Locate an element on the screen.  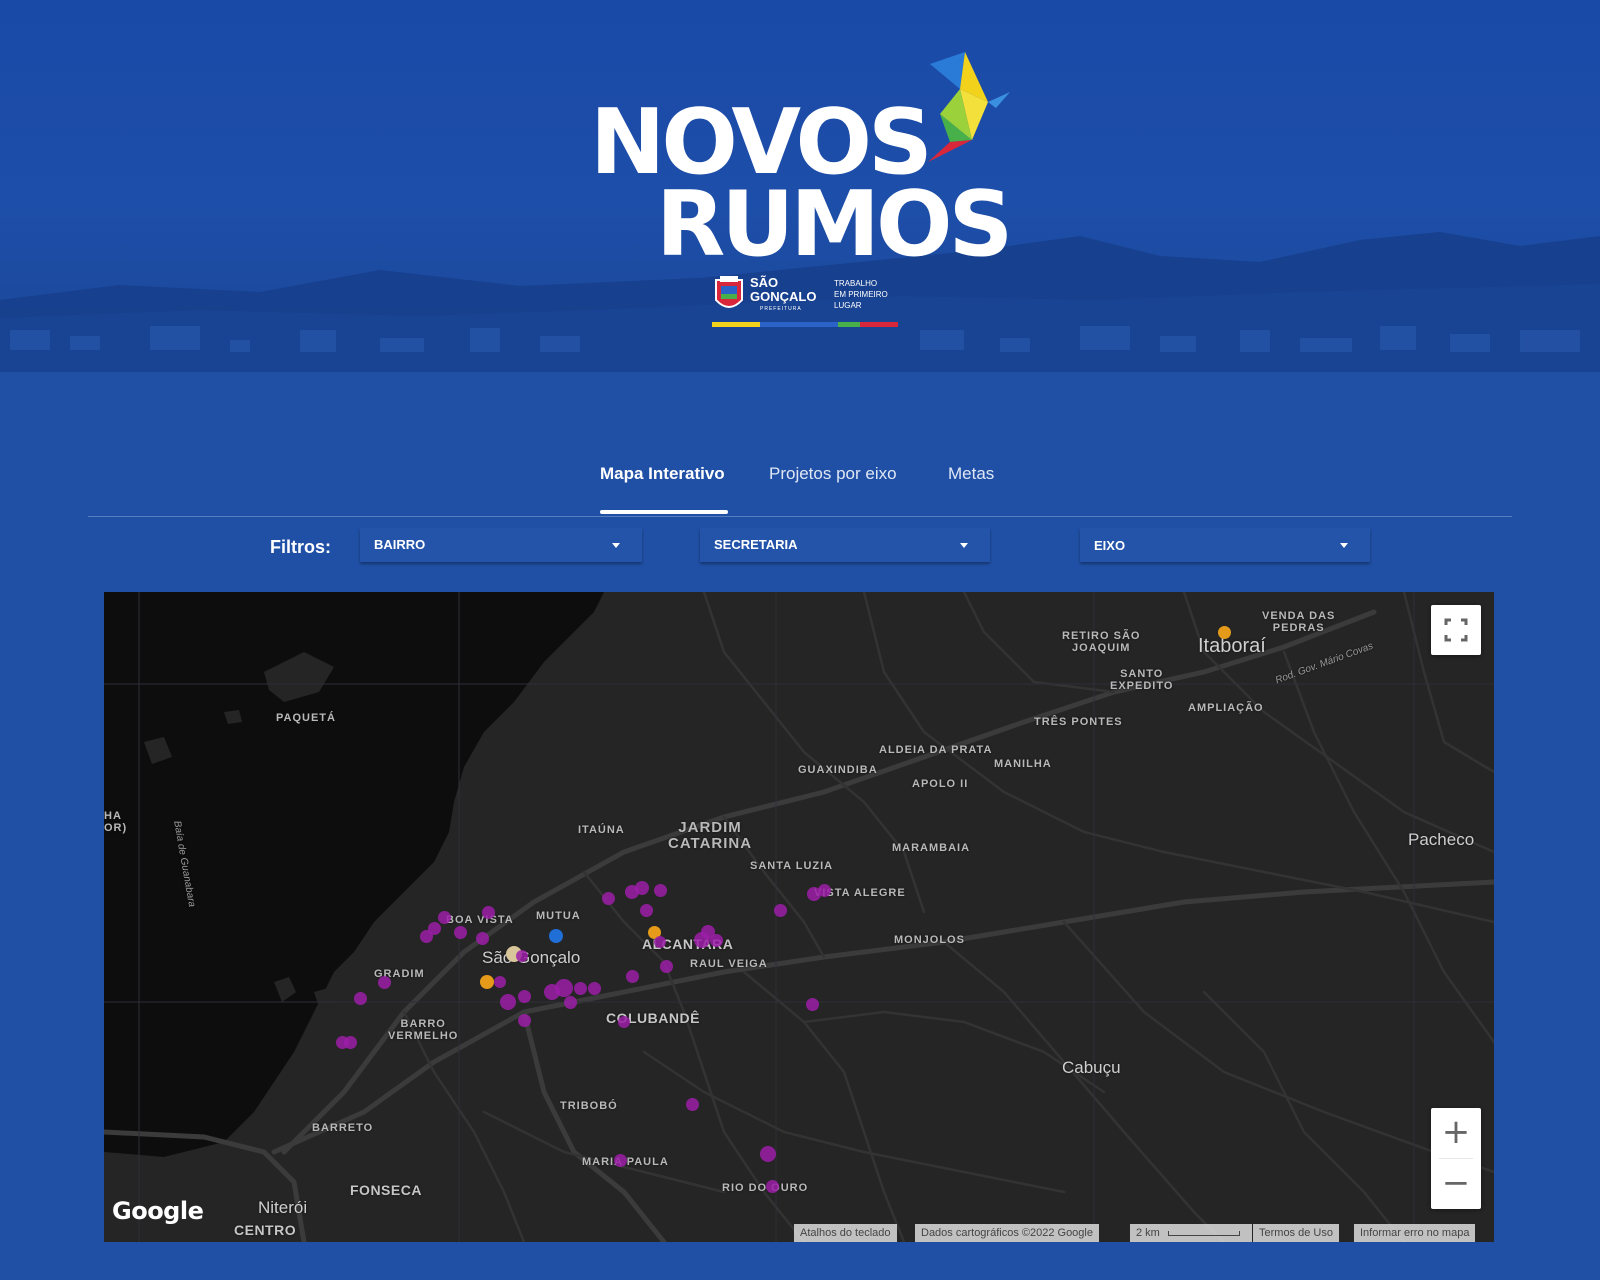
map-label-aldeia-da-prata: ALDEIA DA PRATA is located at coordinates (936, 750).